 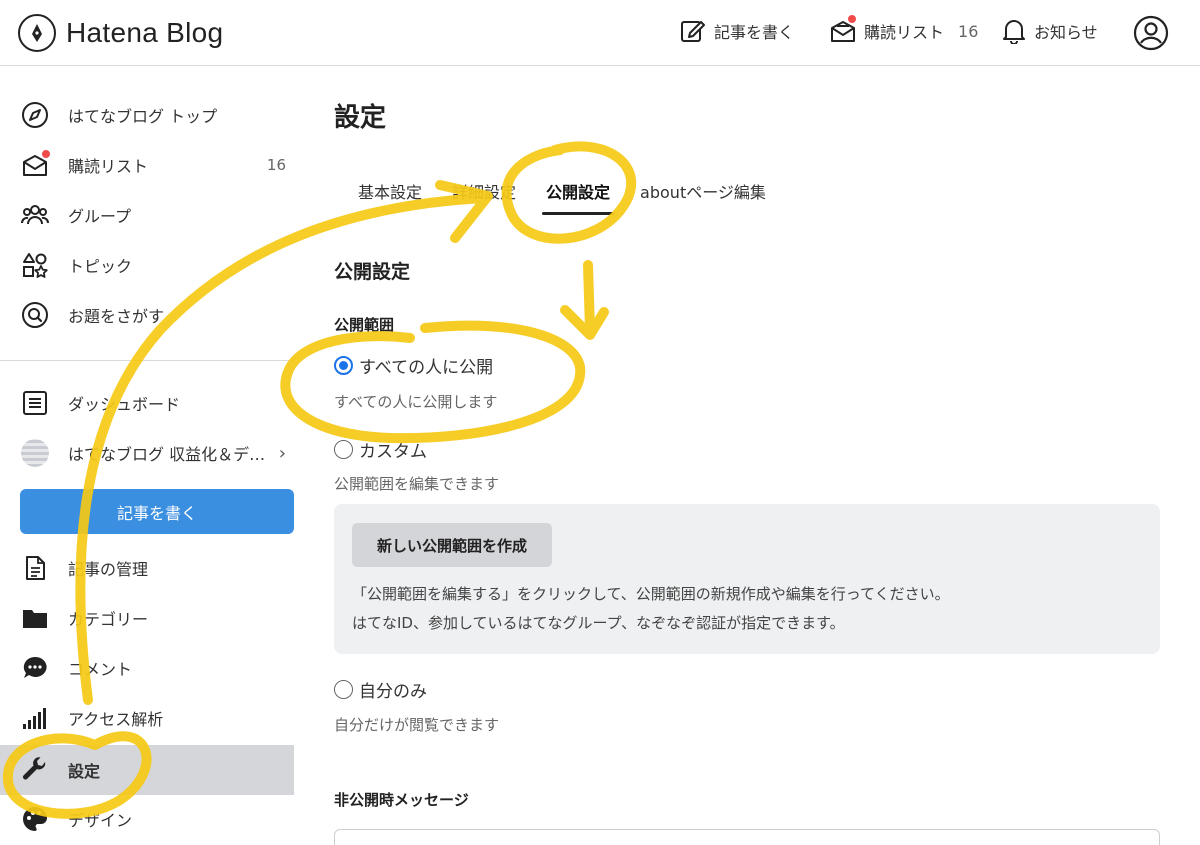 I want to click on settings-tabs: 基本設定 詳細設定 公開設定 aboutページ編集, so click(x=577, y=196).